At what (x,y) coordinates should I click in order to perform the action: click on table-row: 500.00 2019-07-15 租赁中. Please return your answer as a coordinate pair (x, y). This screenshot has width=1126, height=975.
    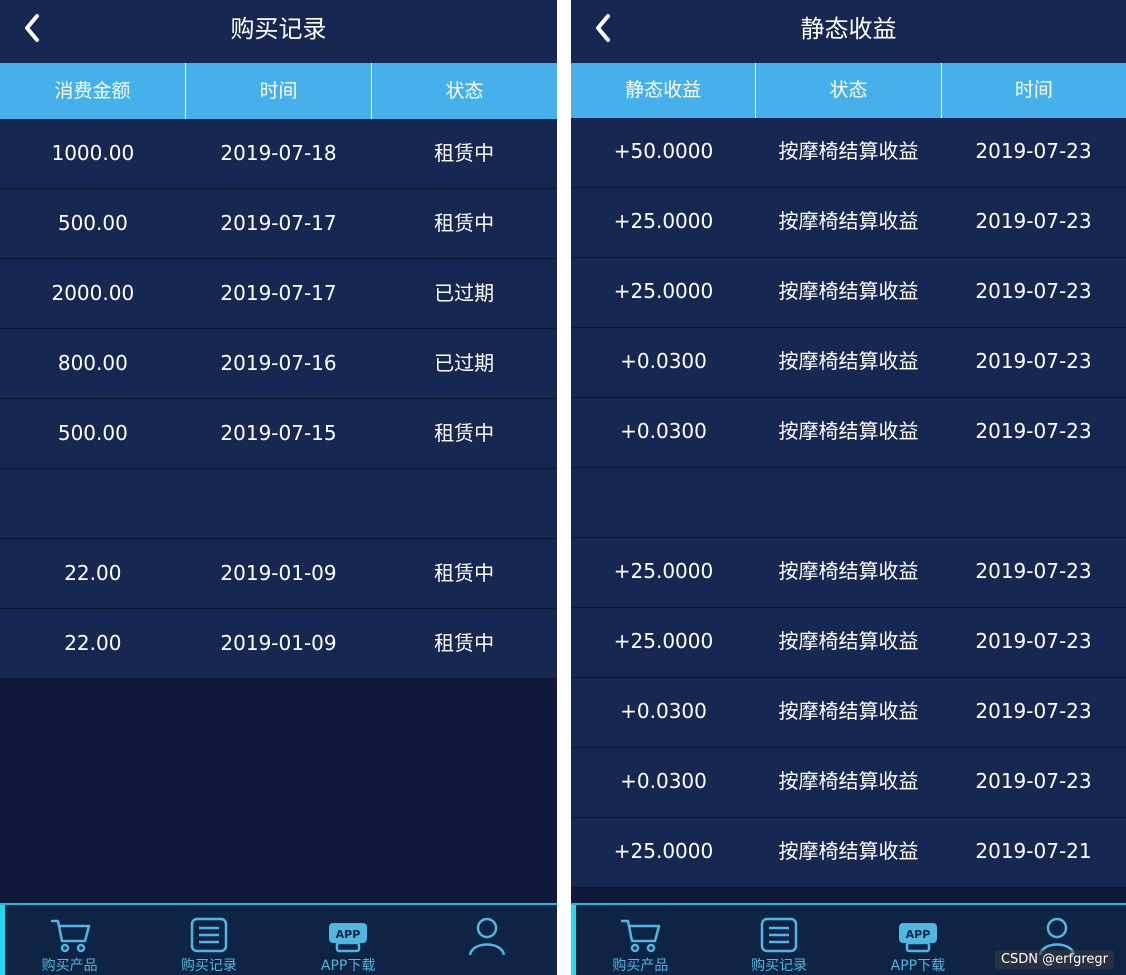
    Looking at the image, I should click on (278, 434).